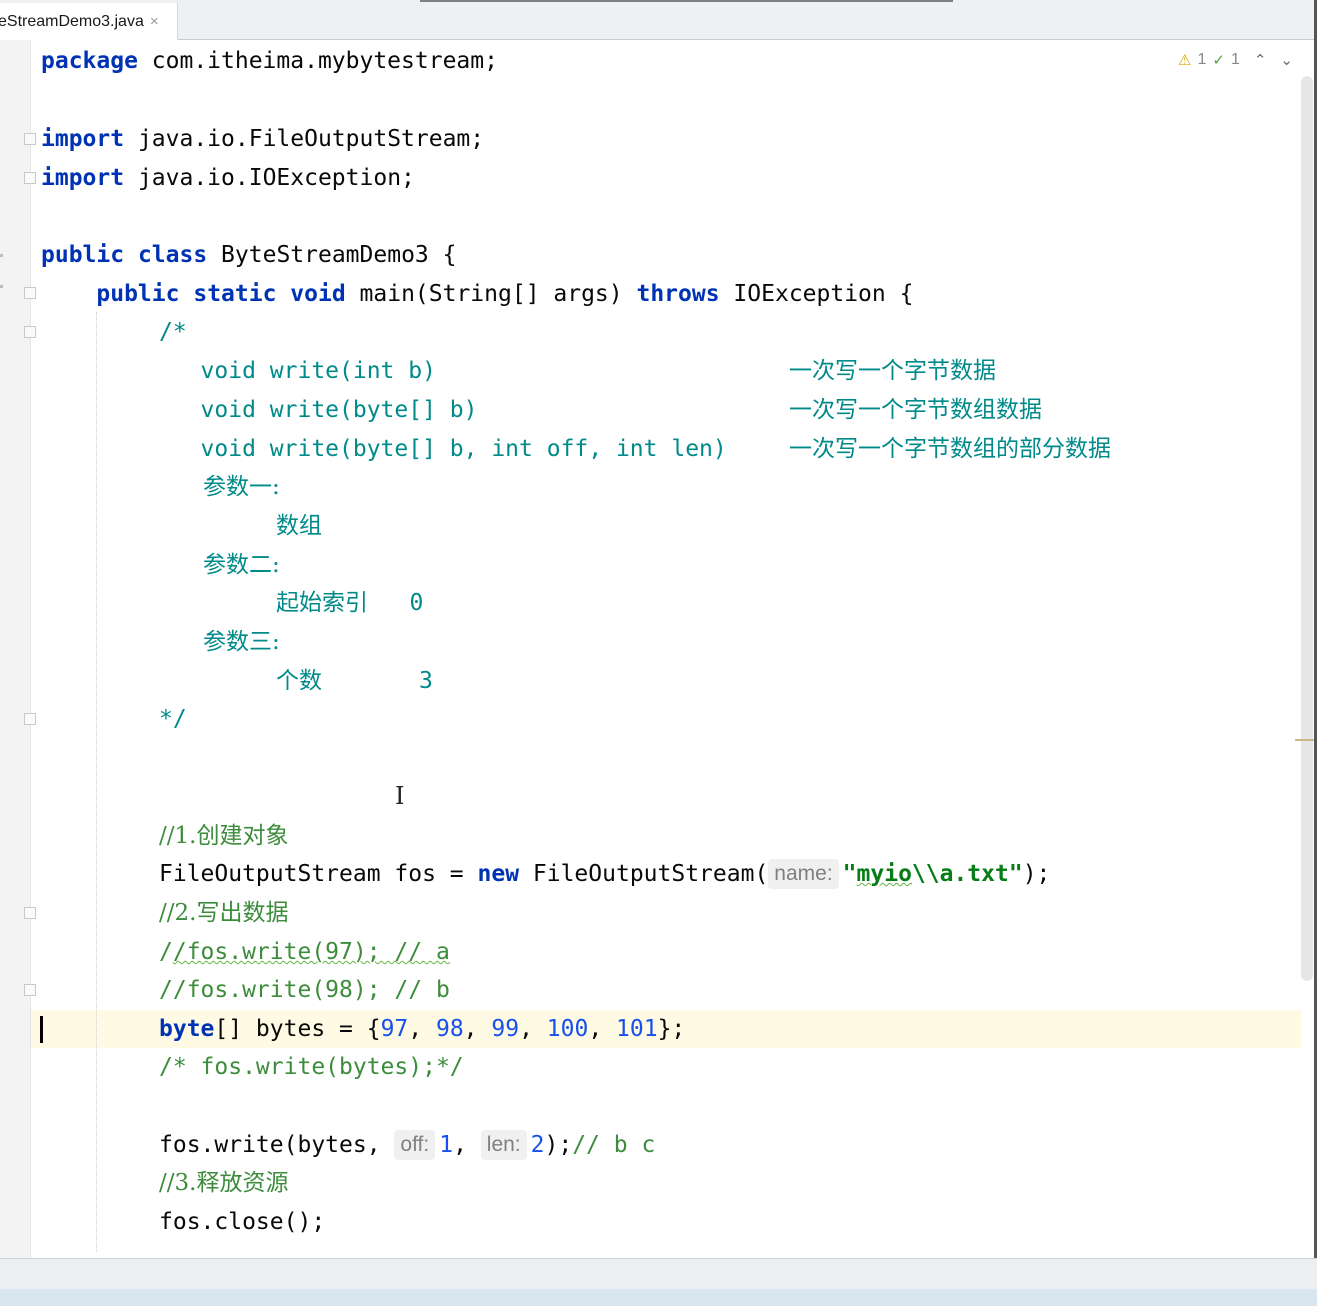 The height and width of the screenshot is (1306, 1317). Describe the element at coordinates (658, 1297) in the screenshot. I see `bottom-strip` at that location.